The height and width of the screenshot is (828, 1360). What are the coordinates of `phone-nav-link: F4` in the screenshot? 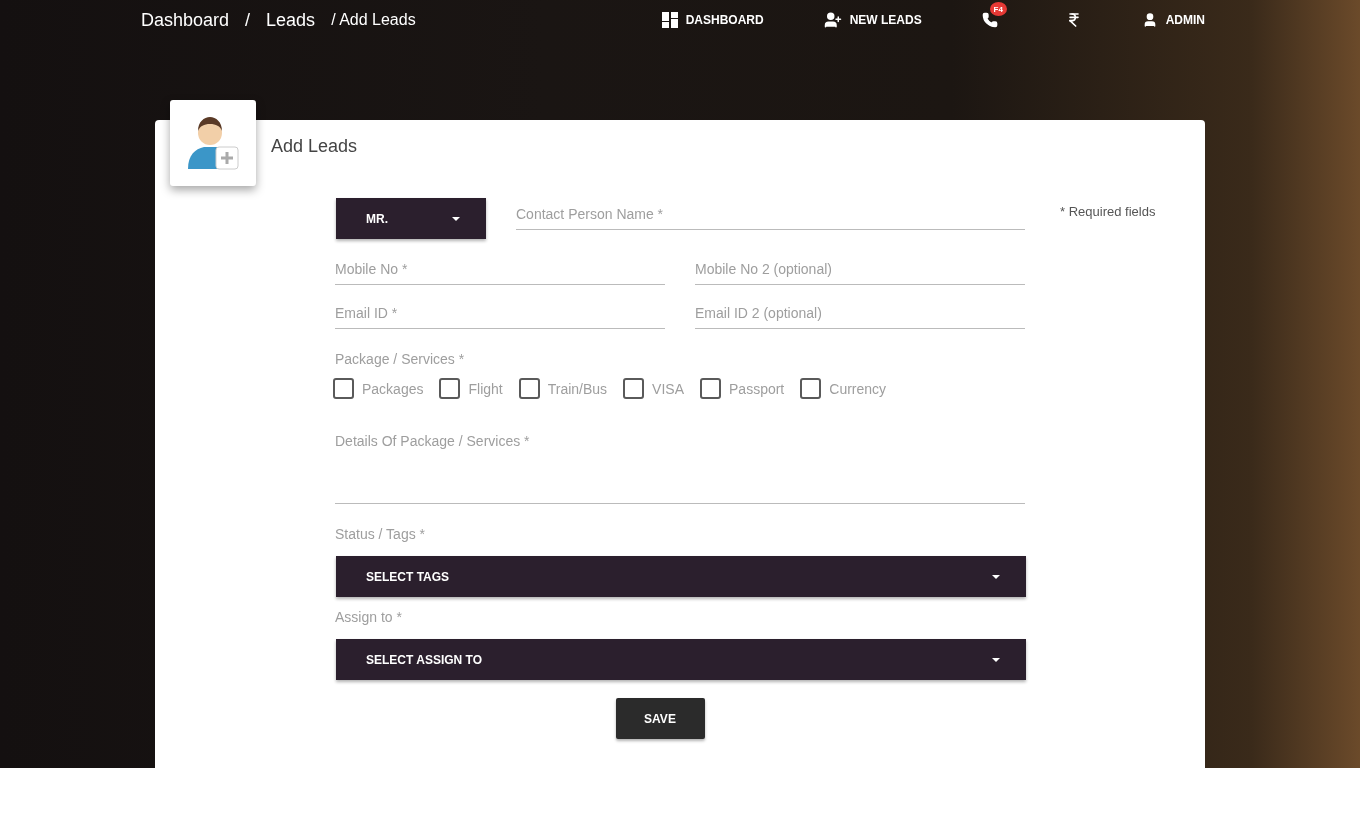 It's located at (993, 15).